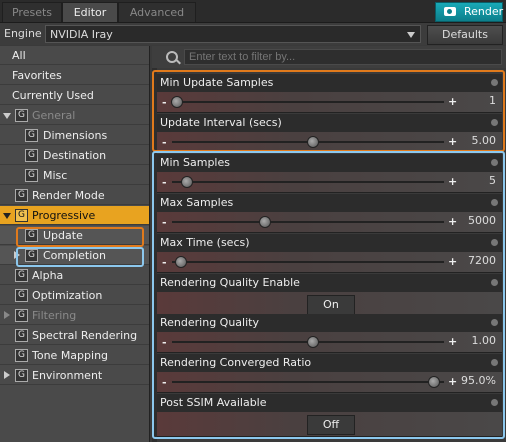  I want to click on sidebar-item-all: All, so click(74, 55).